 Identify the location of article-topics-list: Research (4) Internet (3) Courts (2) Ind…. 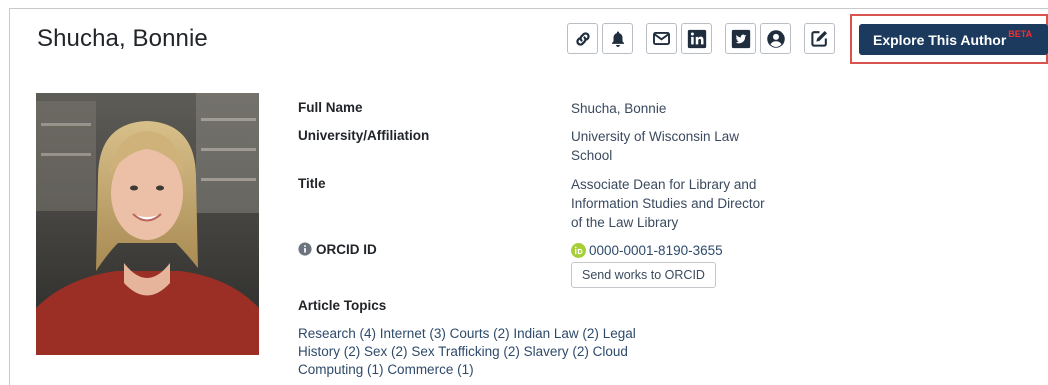
(483, 352).